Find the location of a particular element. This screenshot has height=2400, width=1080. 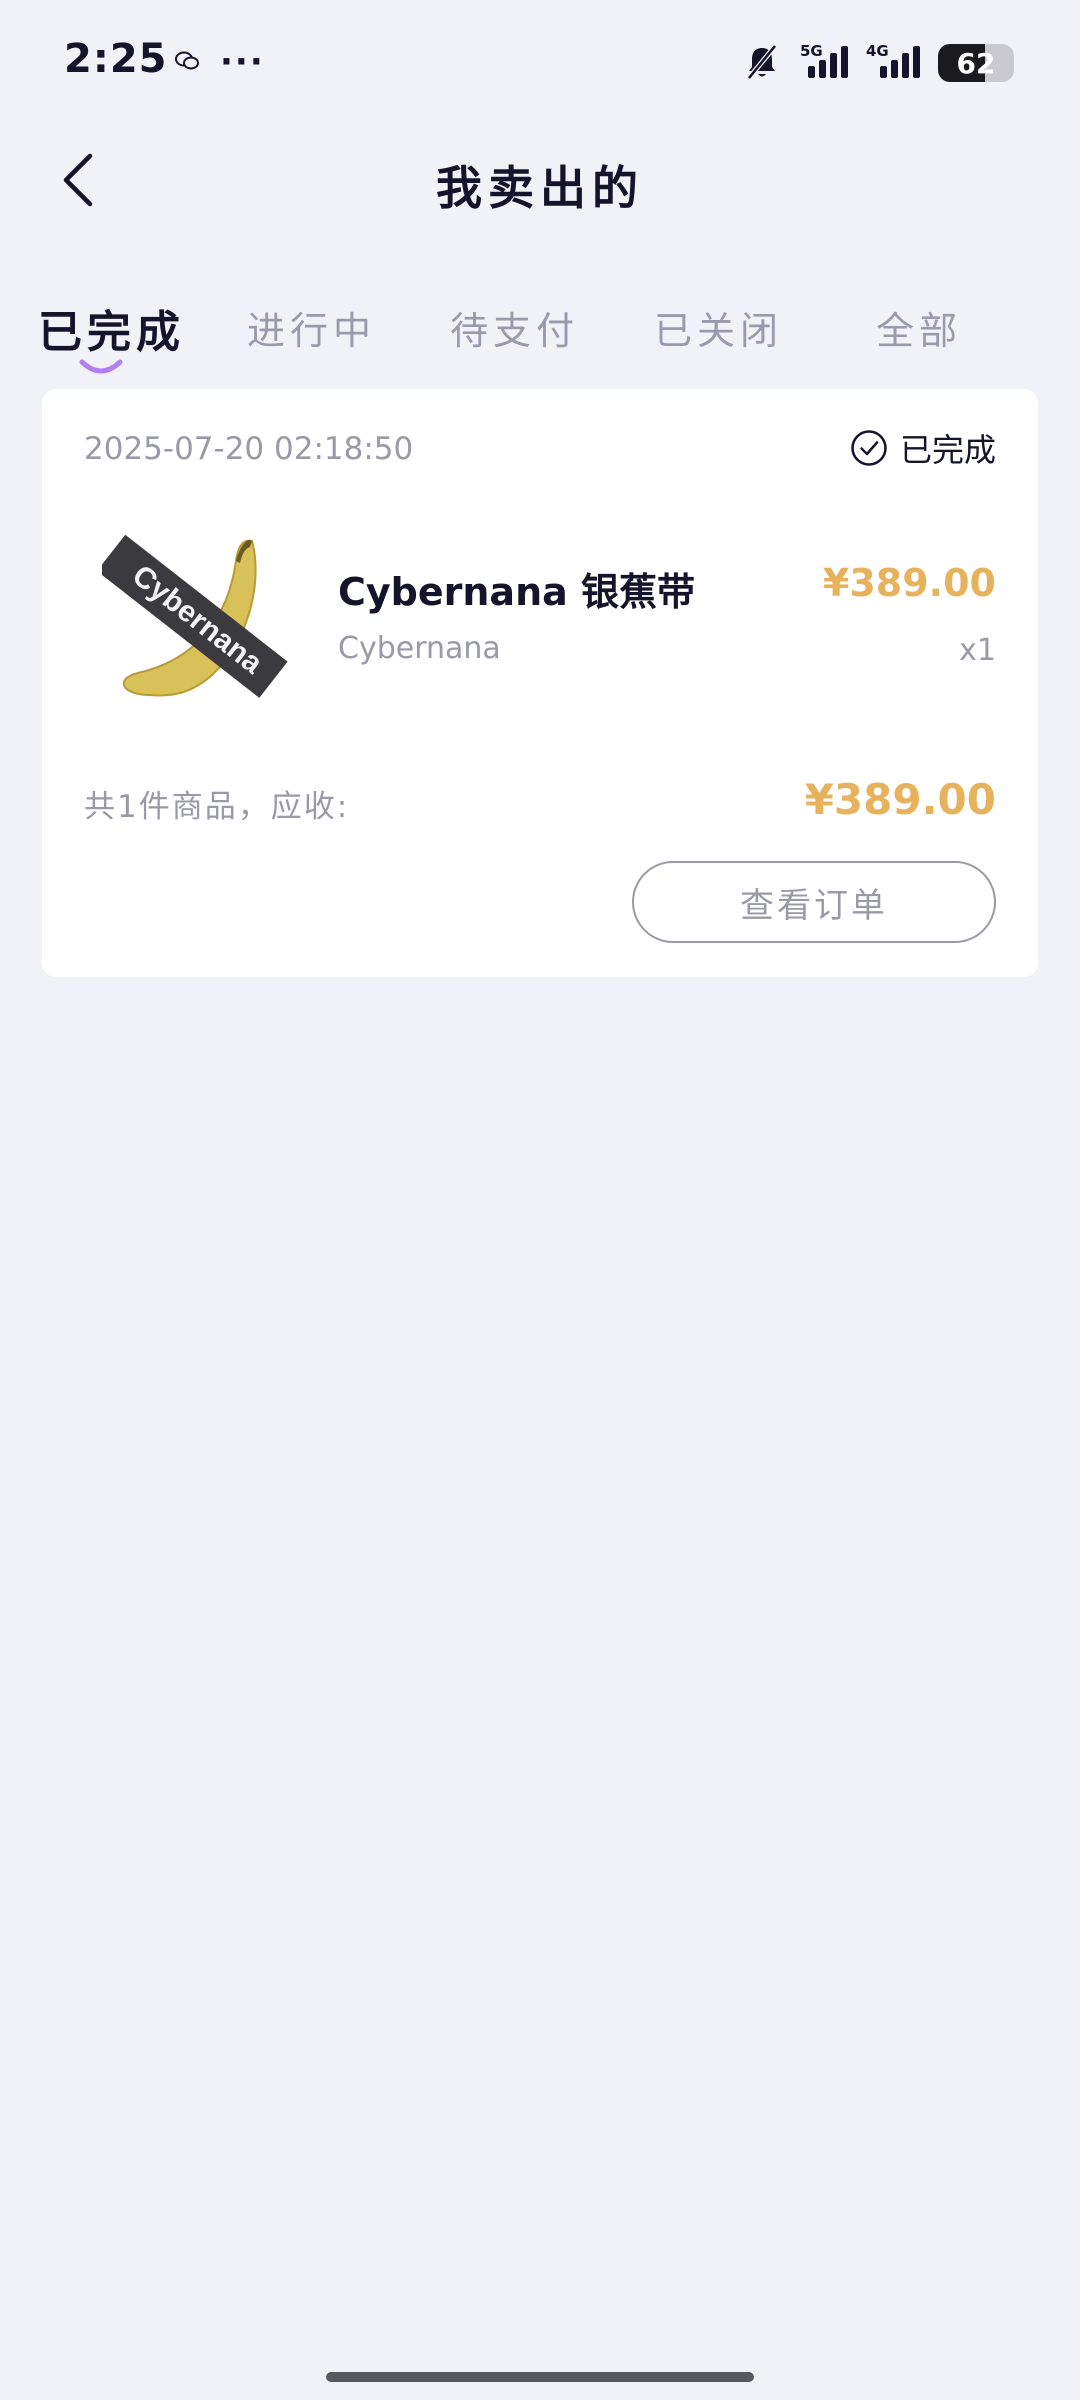

tab-closed: 已关闭 is located at coordinates (718, 327).